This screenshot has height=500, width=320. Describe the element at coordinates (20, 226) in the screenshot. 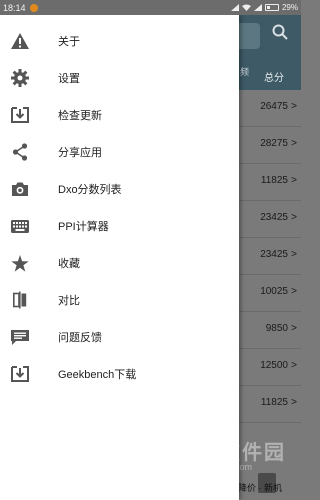

I see `keyboard-icon` at that location.